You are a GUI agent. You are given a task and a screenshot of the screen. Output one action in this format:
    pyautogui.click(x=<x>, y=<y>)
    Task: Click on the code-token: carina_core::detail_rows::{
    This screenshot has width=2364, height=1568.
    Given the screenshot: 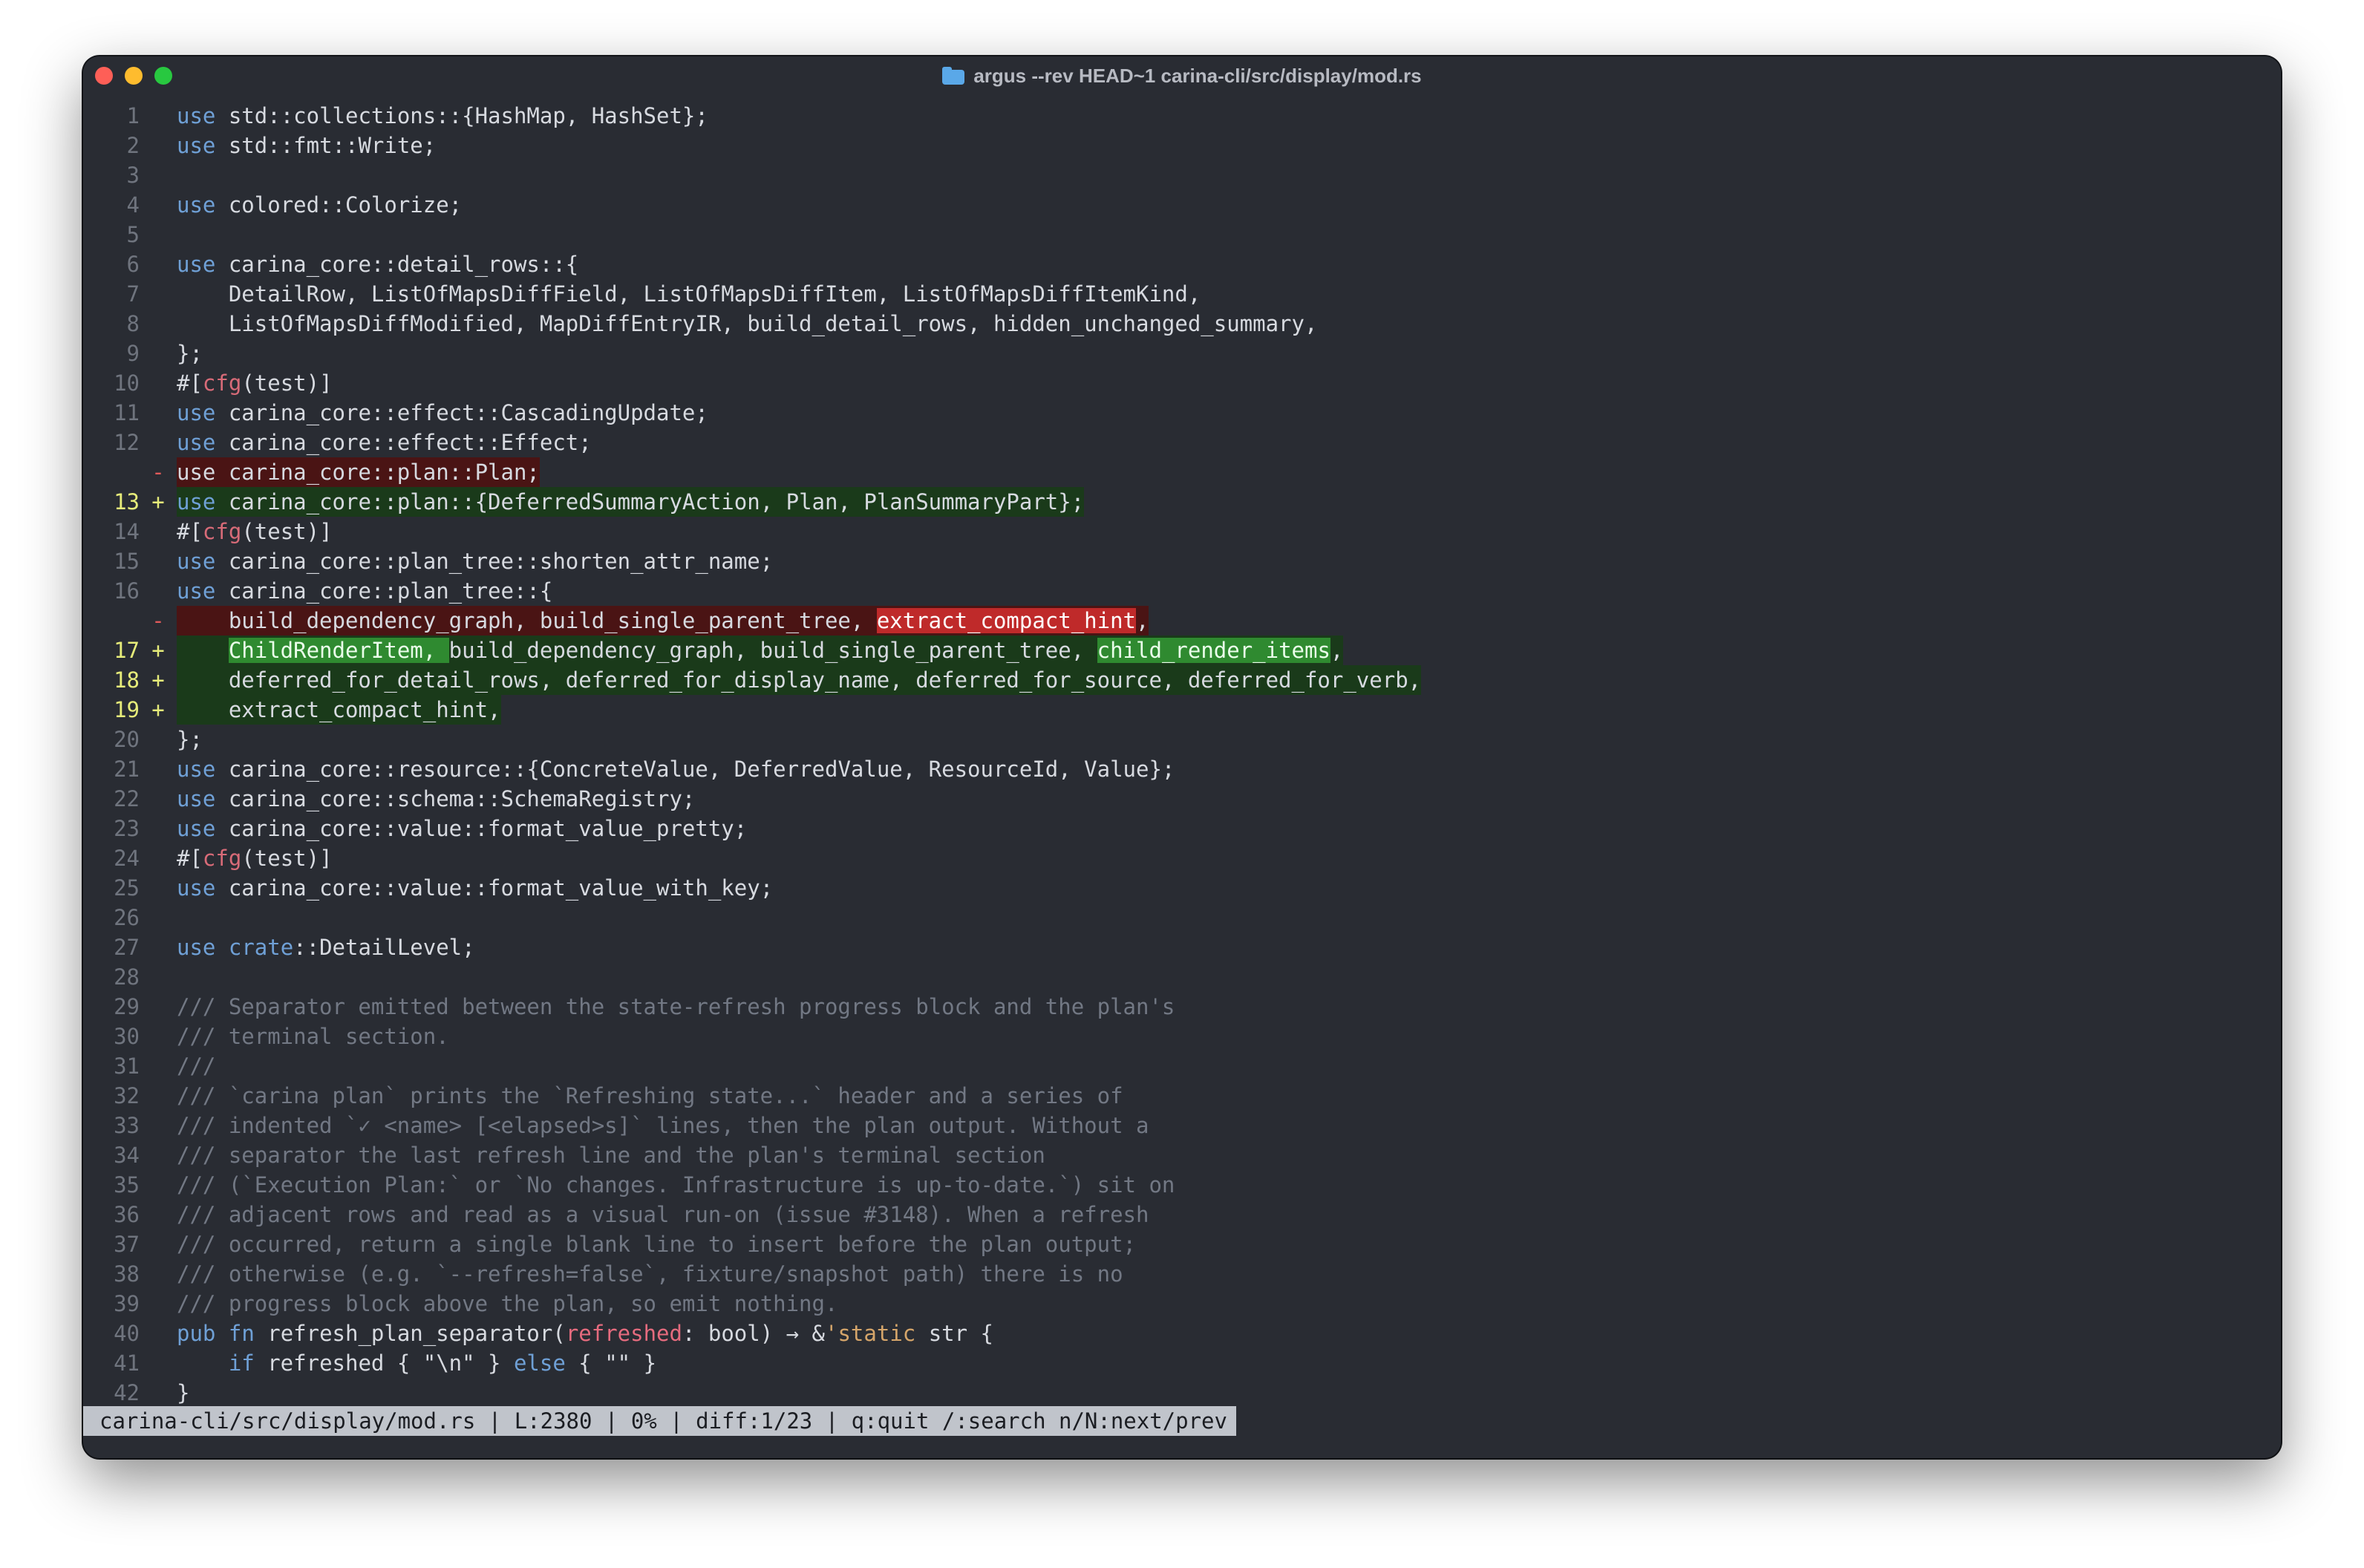 What is the action you would take?
    pyautogui.click(x=397, y=264)
    